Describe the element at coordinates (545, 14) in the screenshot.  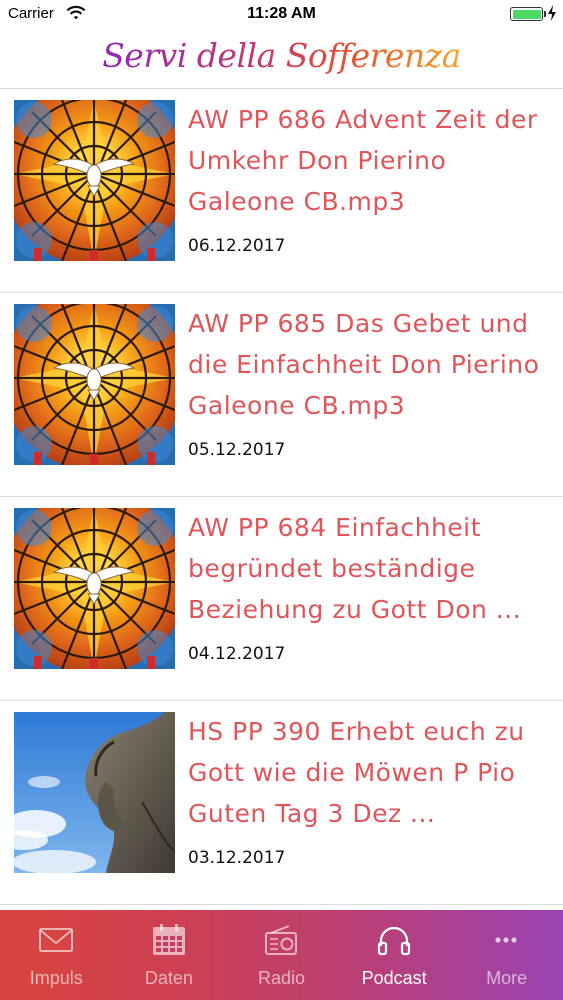
I see `battery-tip` at that location.